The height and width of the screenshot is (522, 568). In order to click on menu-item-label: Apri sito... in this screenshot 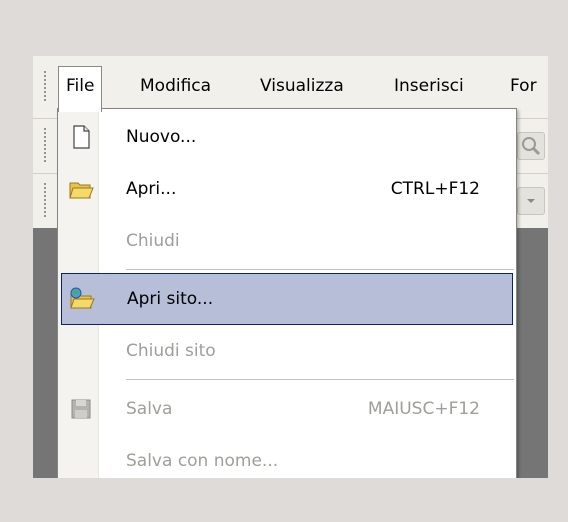, I will do `click(170, 299)`.